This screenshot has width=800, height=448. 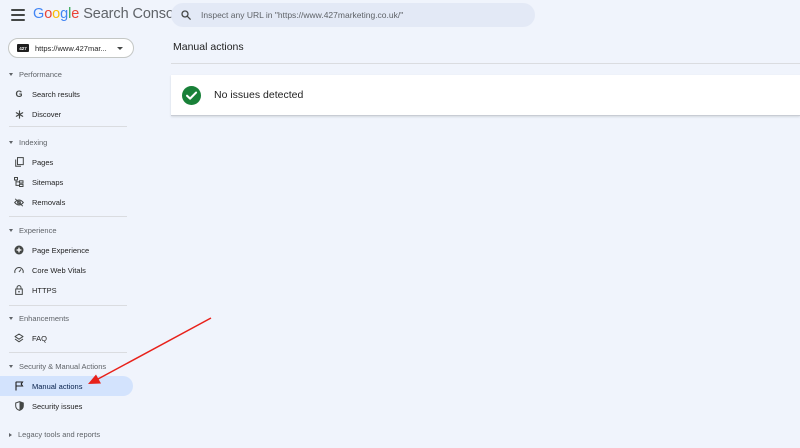 I want to click on google-g-icon: G, so click(x=19, y=94).